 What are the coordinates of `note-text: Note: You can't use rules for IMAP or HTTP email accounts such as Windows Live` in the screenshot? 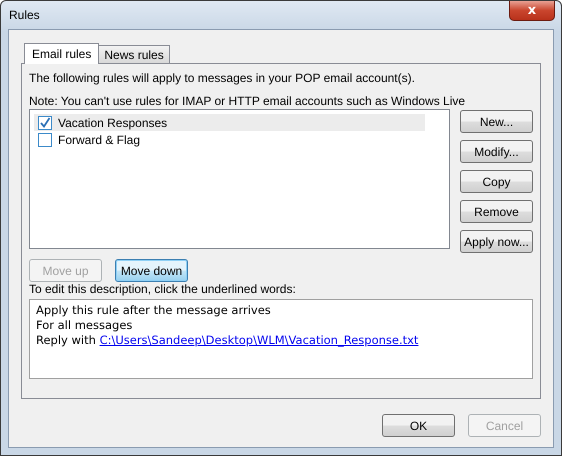 It's located at (247, 100).